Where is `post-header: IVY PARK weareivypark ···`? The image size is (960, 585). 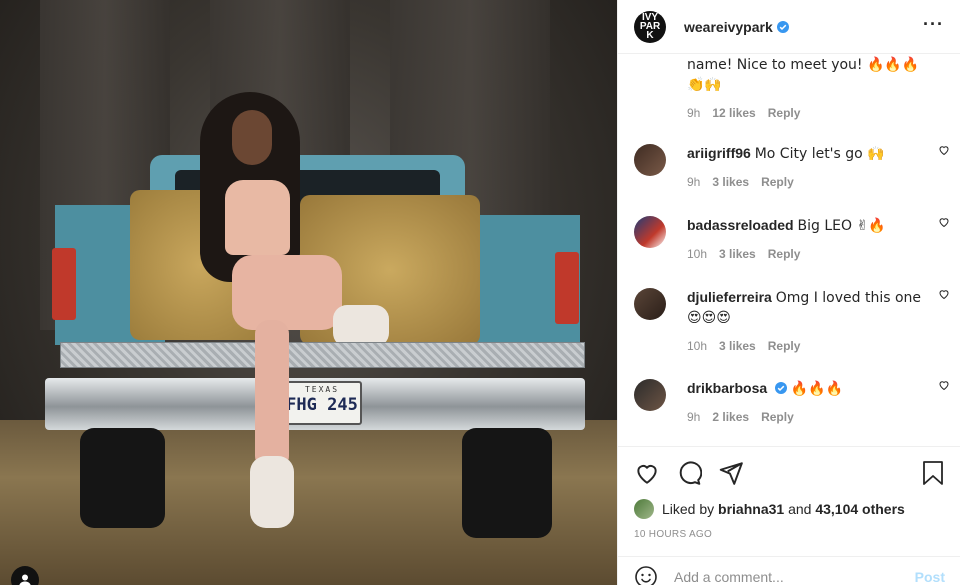 post-header: IVY PARK weareivypark ··· is located at coordinates (789, 27).